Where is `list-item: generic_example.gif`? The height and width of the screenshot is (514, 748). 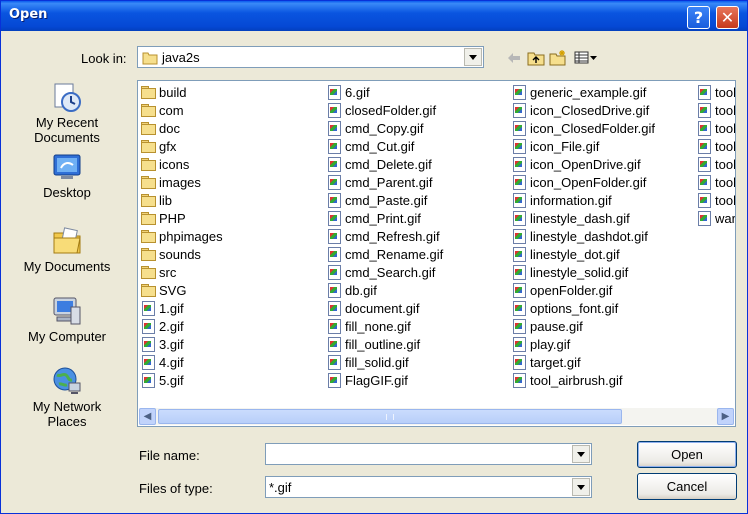
list-item: generic_example.gif is located at coordinates (583, 92).